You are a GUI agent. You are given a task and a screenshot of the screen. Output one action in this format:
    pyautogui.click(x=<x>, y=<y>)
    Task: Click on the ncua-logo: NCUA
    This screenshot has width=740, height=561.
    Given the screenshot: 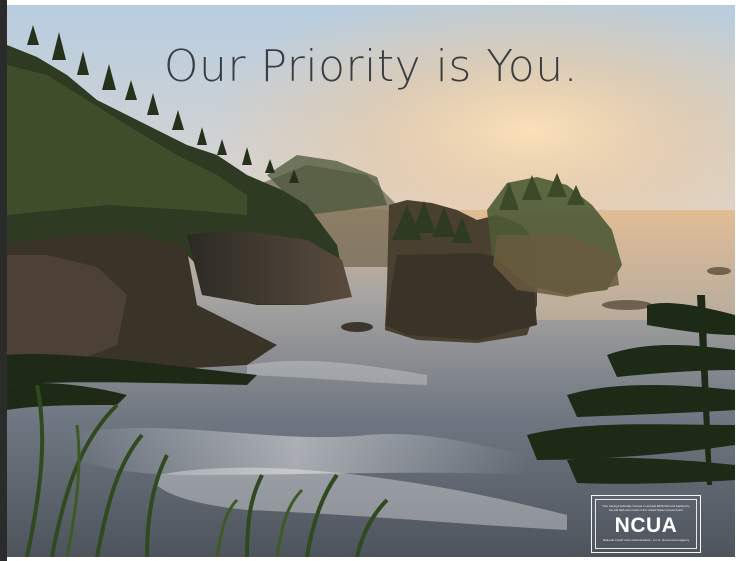 What is the action you would take?
    pyautogui.click(x=646, y=525)
    